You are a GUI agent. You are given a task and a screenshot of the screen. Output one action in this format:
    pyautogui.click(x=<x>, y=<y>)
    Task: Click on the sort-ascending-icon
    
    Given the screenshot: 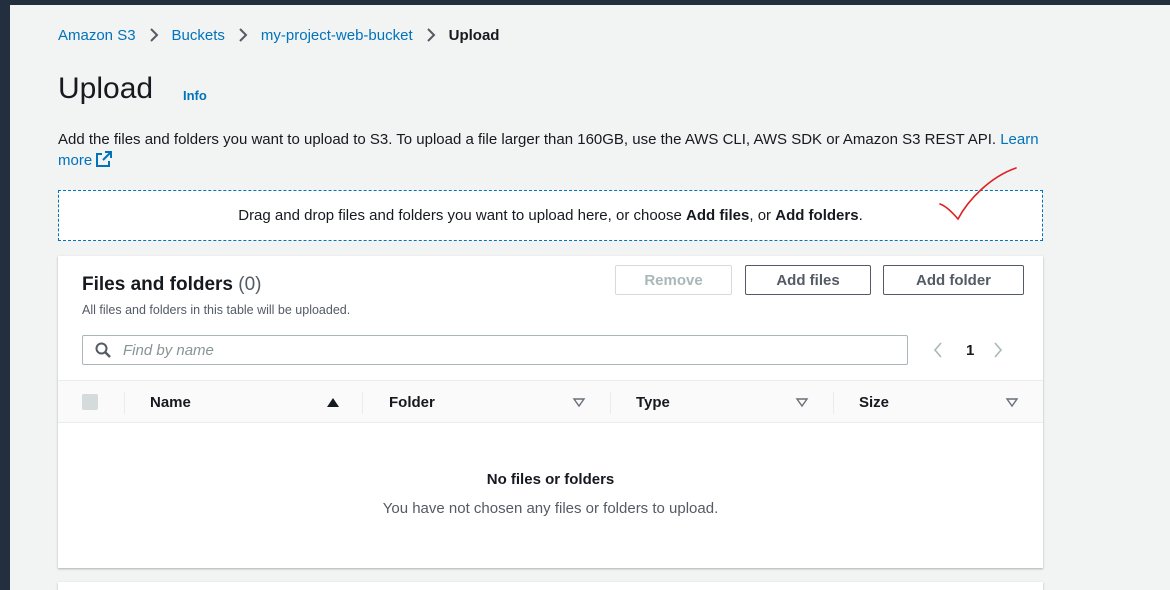 What is the action you would take?
    pyautogui.click(x=333, y=402)
    